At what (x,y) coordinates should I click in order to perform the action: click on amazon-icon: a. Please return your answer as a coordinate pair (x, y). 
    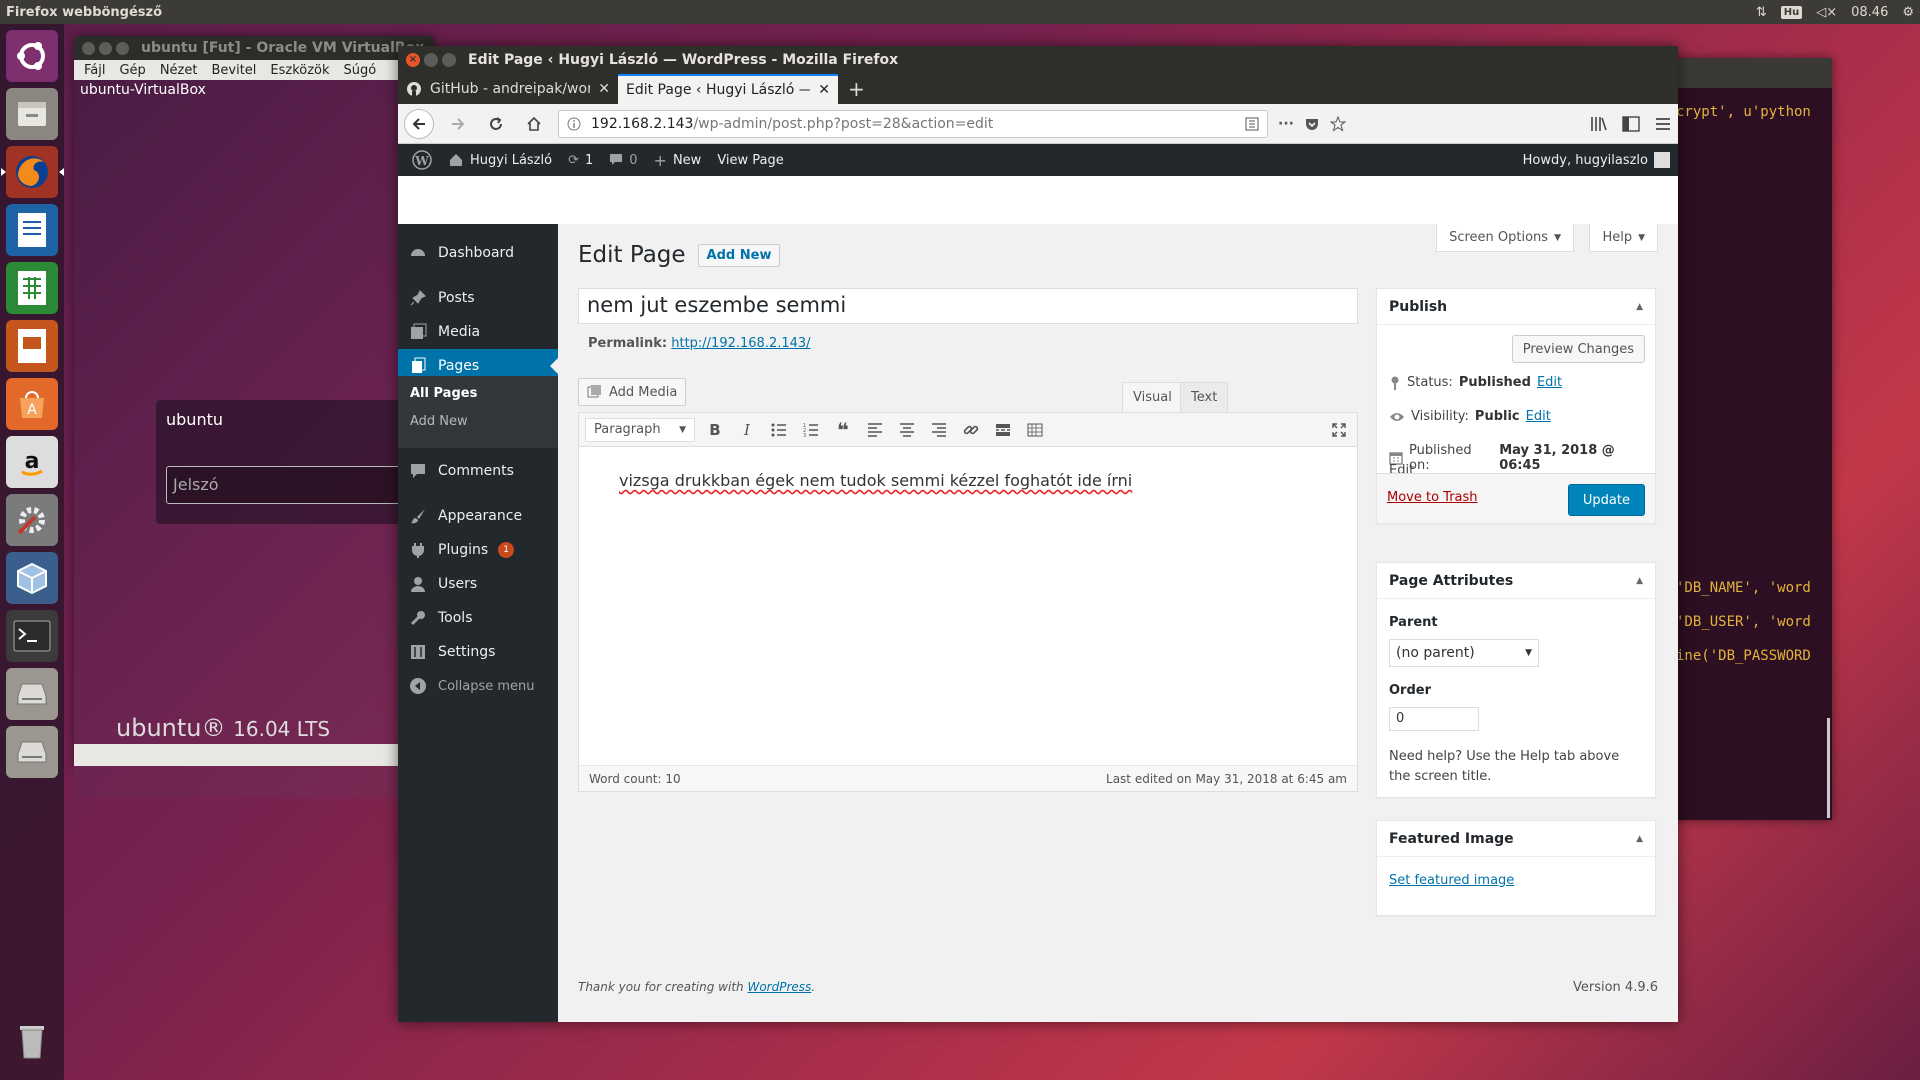
    Looking at the image, I should click on (32, 462).